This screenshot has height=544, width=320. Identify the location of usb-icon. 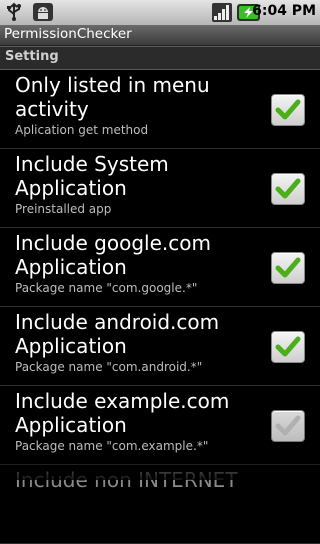
(14, 14).